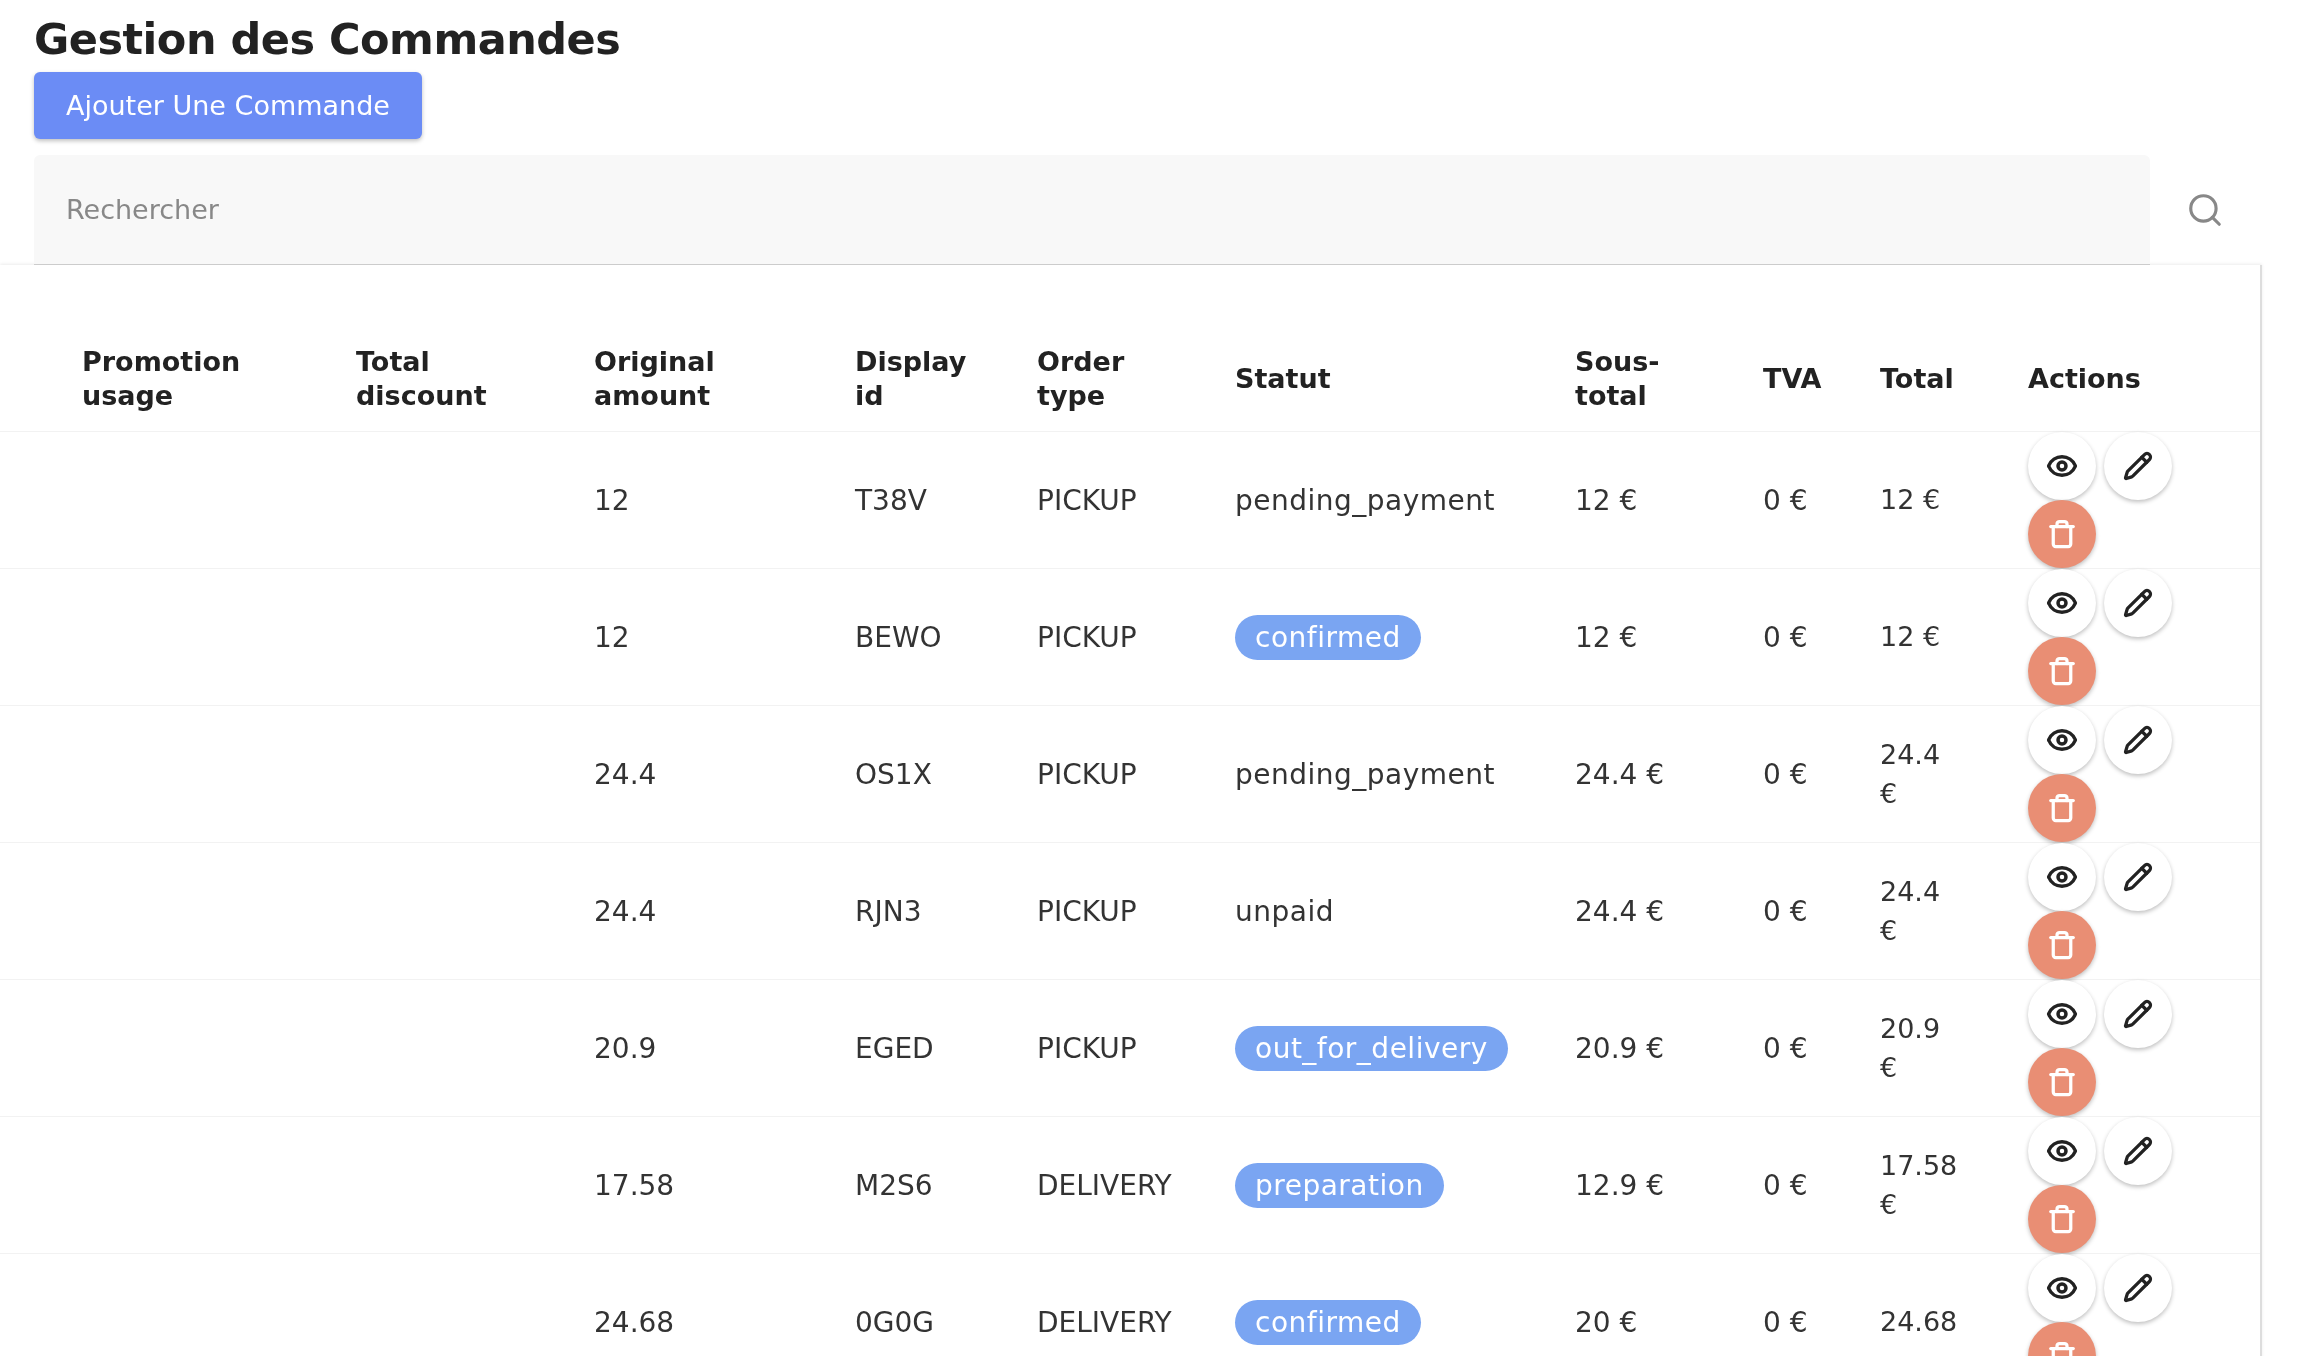 Image resolution: width=2304 pixels, height=1356 pixels. Describe the element at coordinates (1607, 1322) in the screenshot. I see `table-cell-text: 20 €` at that location.